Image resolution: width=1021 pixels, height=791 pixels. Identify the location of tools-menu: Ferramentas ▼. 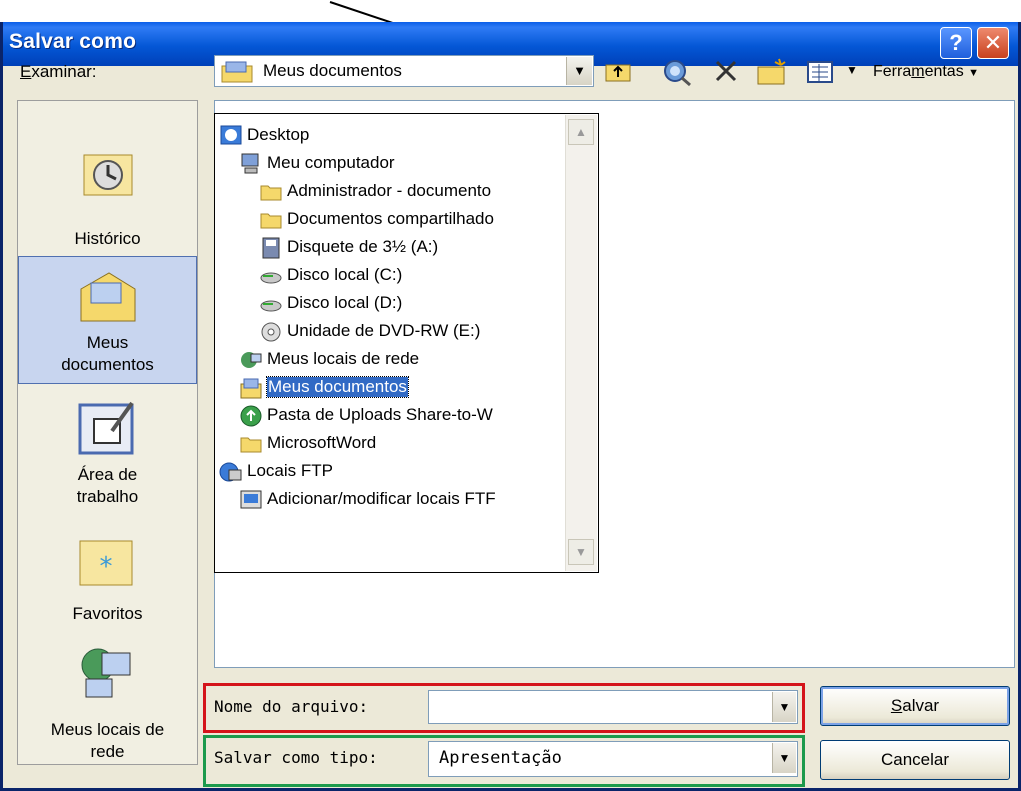
(926, 72).